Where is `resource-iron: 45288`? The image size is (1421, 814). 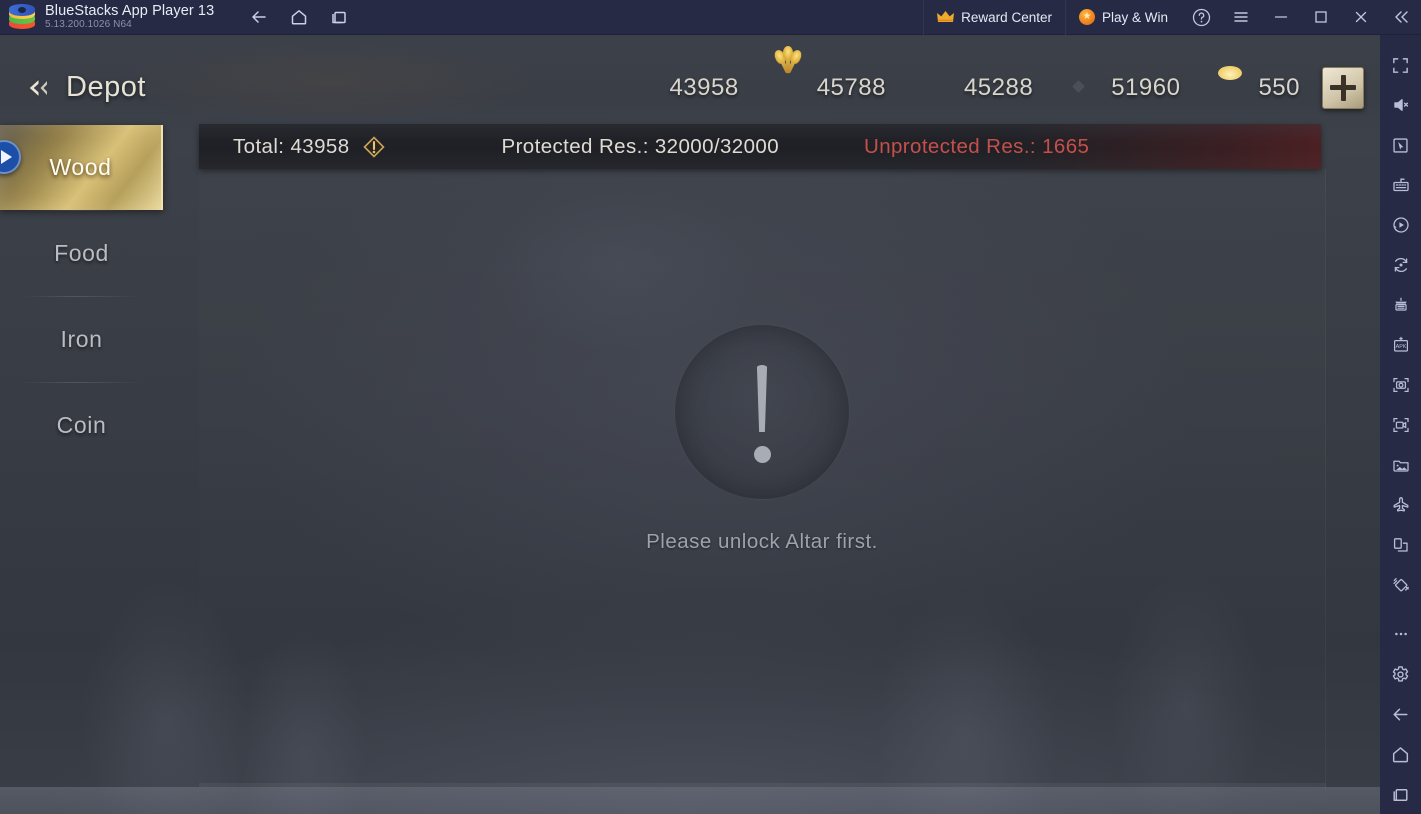
resource-iron: 45288 is located at coordinates (975, 88).